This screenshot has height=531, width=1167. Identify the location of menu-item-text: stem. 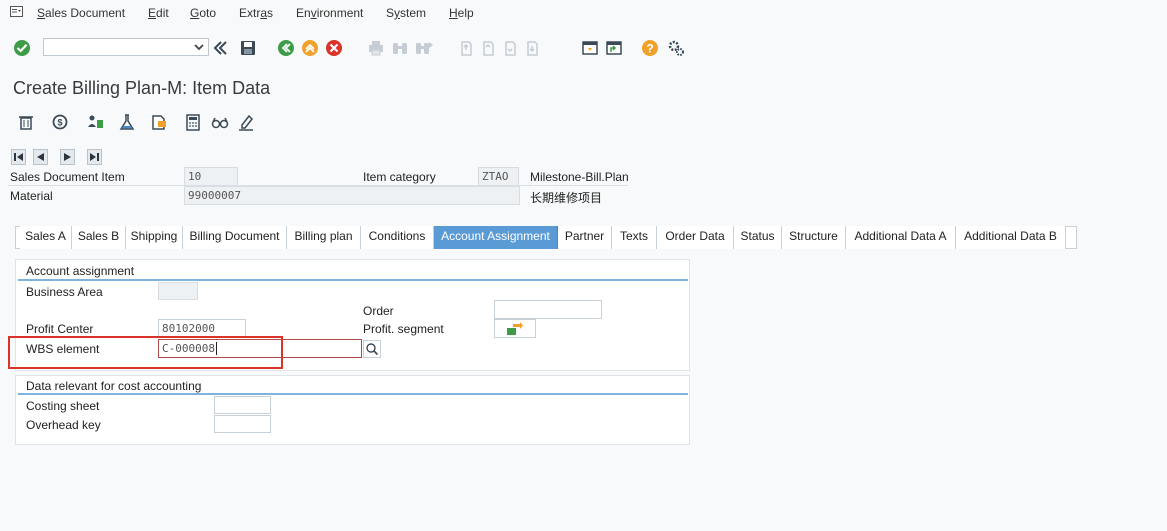
(413, 13).